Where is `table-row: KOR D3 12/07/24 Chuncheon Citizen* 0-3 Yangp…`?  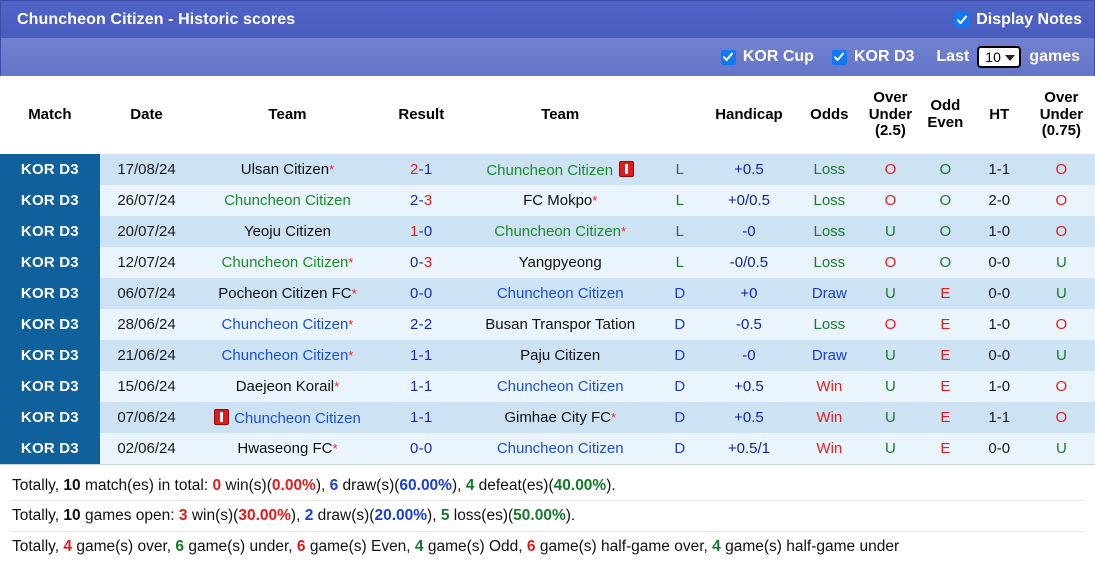 table-row: KOR D3 12/07/24 Chuncheon Citizen* 0-3 Yangp… is located at coordinates (547, 262).